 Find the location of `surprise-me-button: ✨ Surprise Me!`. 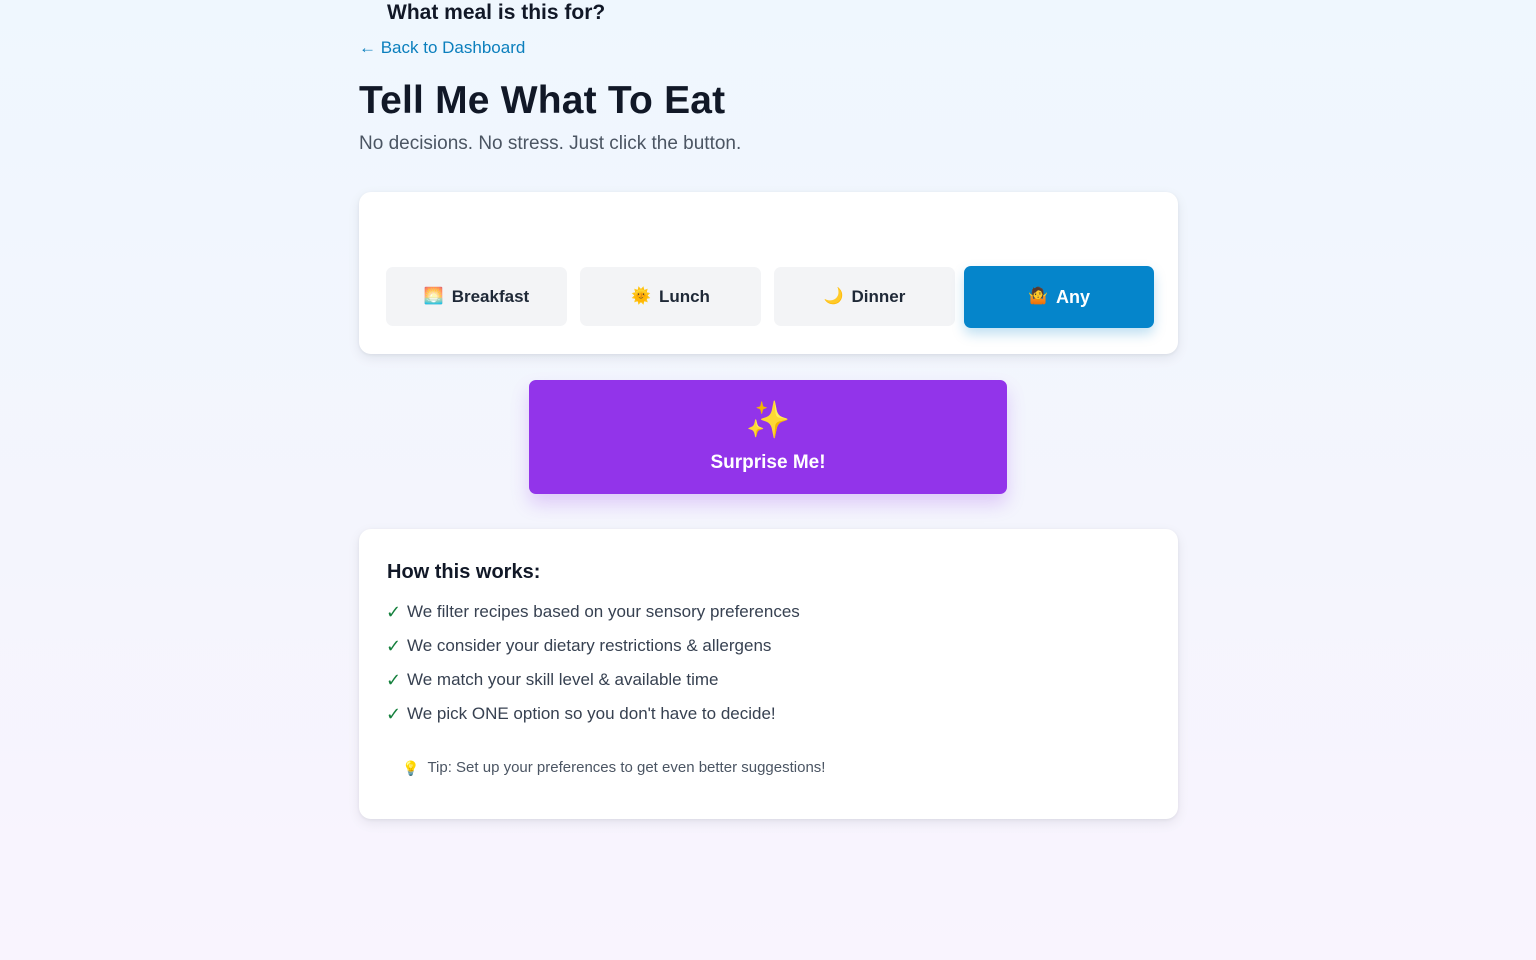

surprise-me-button: ✨ Surprise Me! is located at coordinates (768, 437).